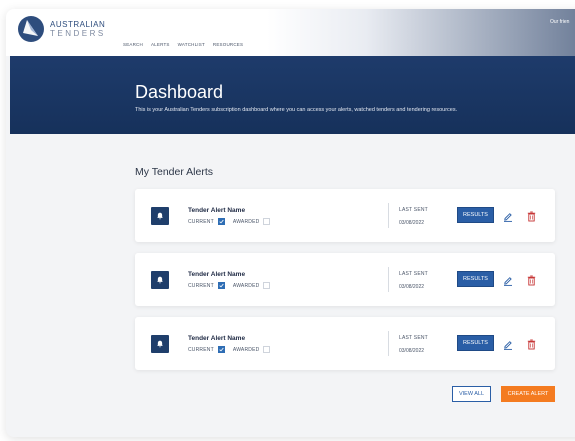 This screenshot has width=575, height=441. Describe the element at coordinates (31, 29) in the screenshot. I see `logo-mark-icon` at that location.